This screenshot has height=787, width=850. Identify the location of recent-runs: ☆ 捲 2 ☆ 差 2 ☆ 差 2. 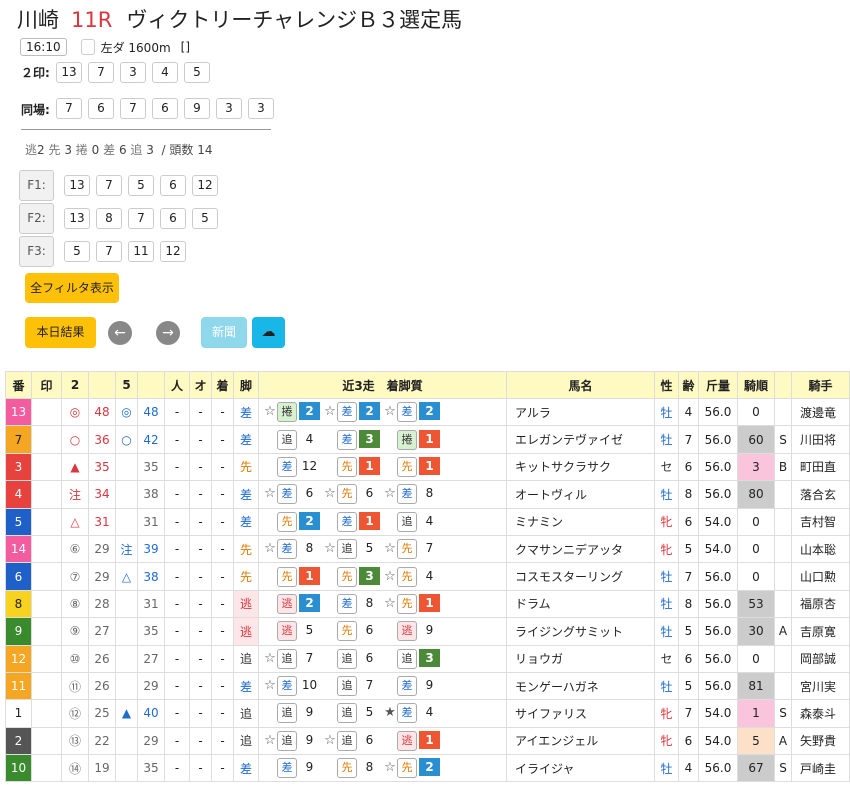
(382, 412).